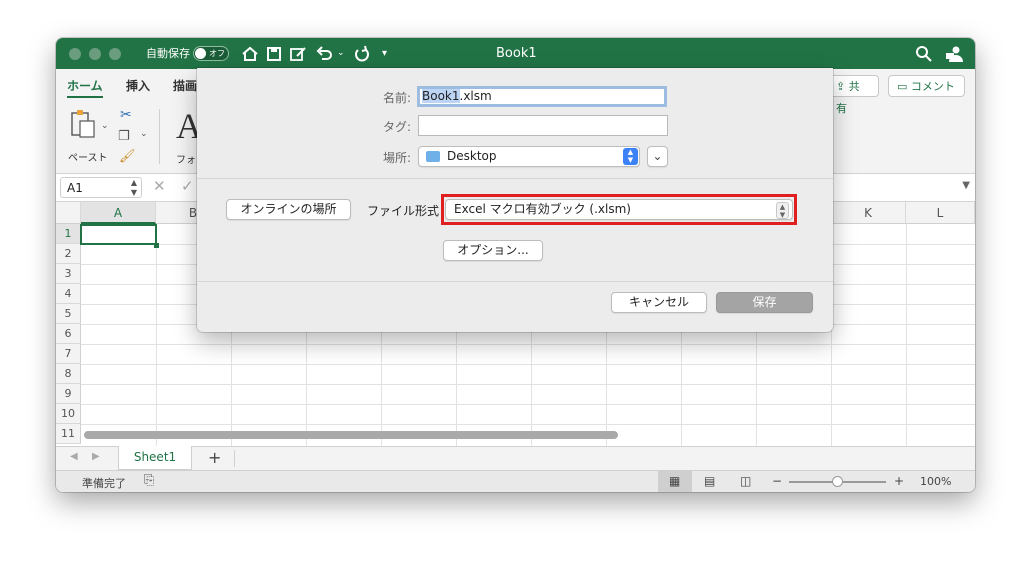 The width and height of the screenshot is (1031, 567). Describe the element at coordinates (68, 274) in the screenshot. I see `row-header: 3` at that location.